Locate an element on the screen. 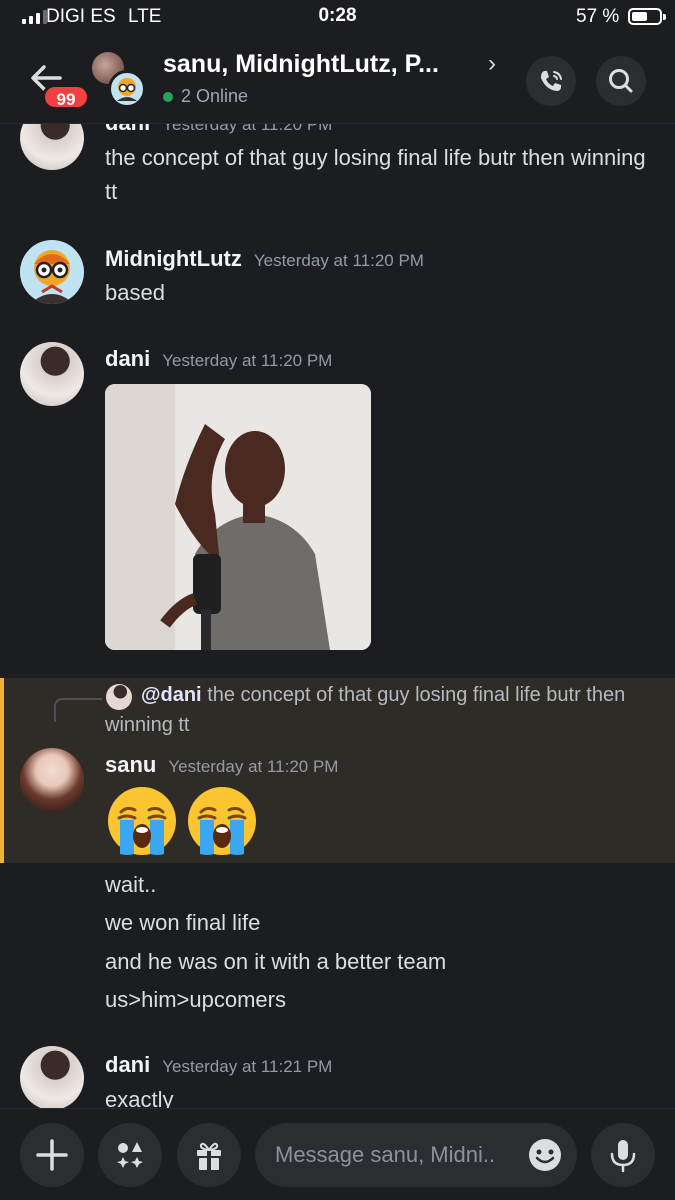 The height and width of the screenshot is (1200, 675). apps-button is located at coordinates (130, 1155).